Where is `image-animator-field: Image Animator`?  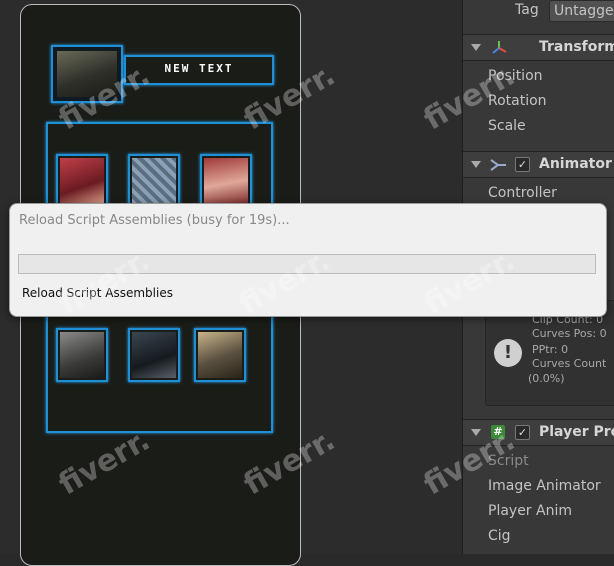 image-animator-field: Image Animator is located at coordinates (538, 486).